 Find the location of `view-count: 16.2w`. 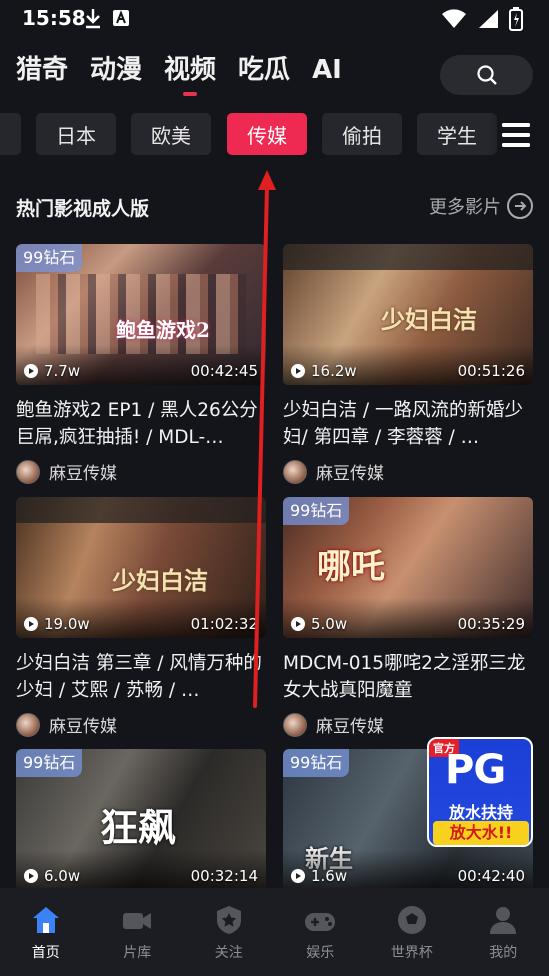

view-count: 16.2w is located at coordinates (334, 371).